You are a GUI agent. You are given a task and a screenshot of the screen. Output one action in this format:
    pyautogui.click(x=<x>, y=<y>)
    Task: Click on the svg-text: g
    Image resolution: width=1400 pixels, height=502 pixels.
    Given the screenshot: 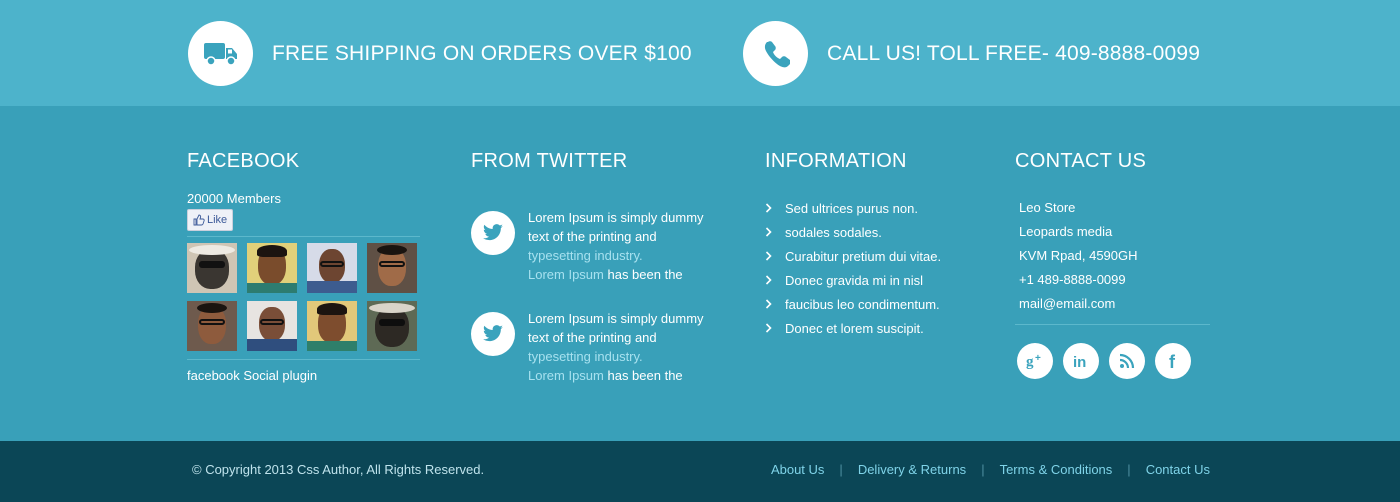 What is the action you would take?
    pyautogui.click(x=1030, y=362)
    